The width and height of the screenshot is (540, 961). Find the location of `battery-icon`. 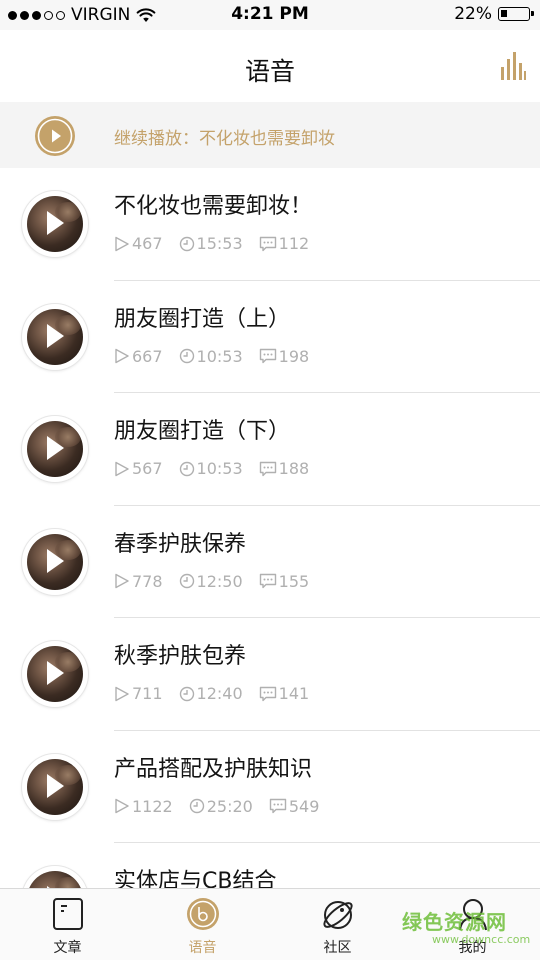

battery-icon is located at coordinates (516, 14).